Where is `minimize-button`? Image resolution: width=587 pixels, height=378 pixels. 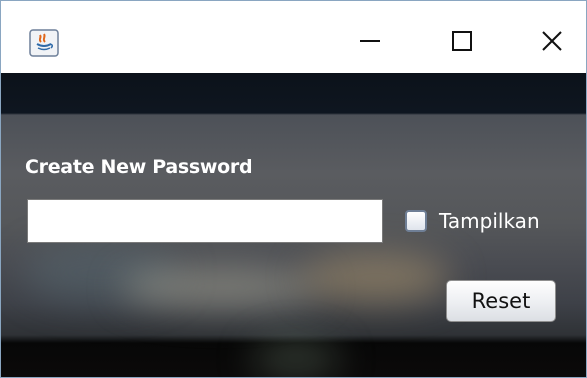
minimize-button is located at coordinates (370, 43).